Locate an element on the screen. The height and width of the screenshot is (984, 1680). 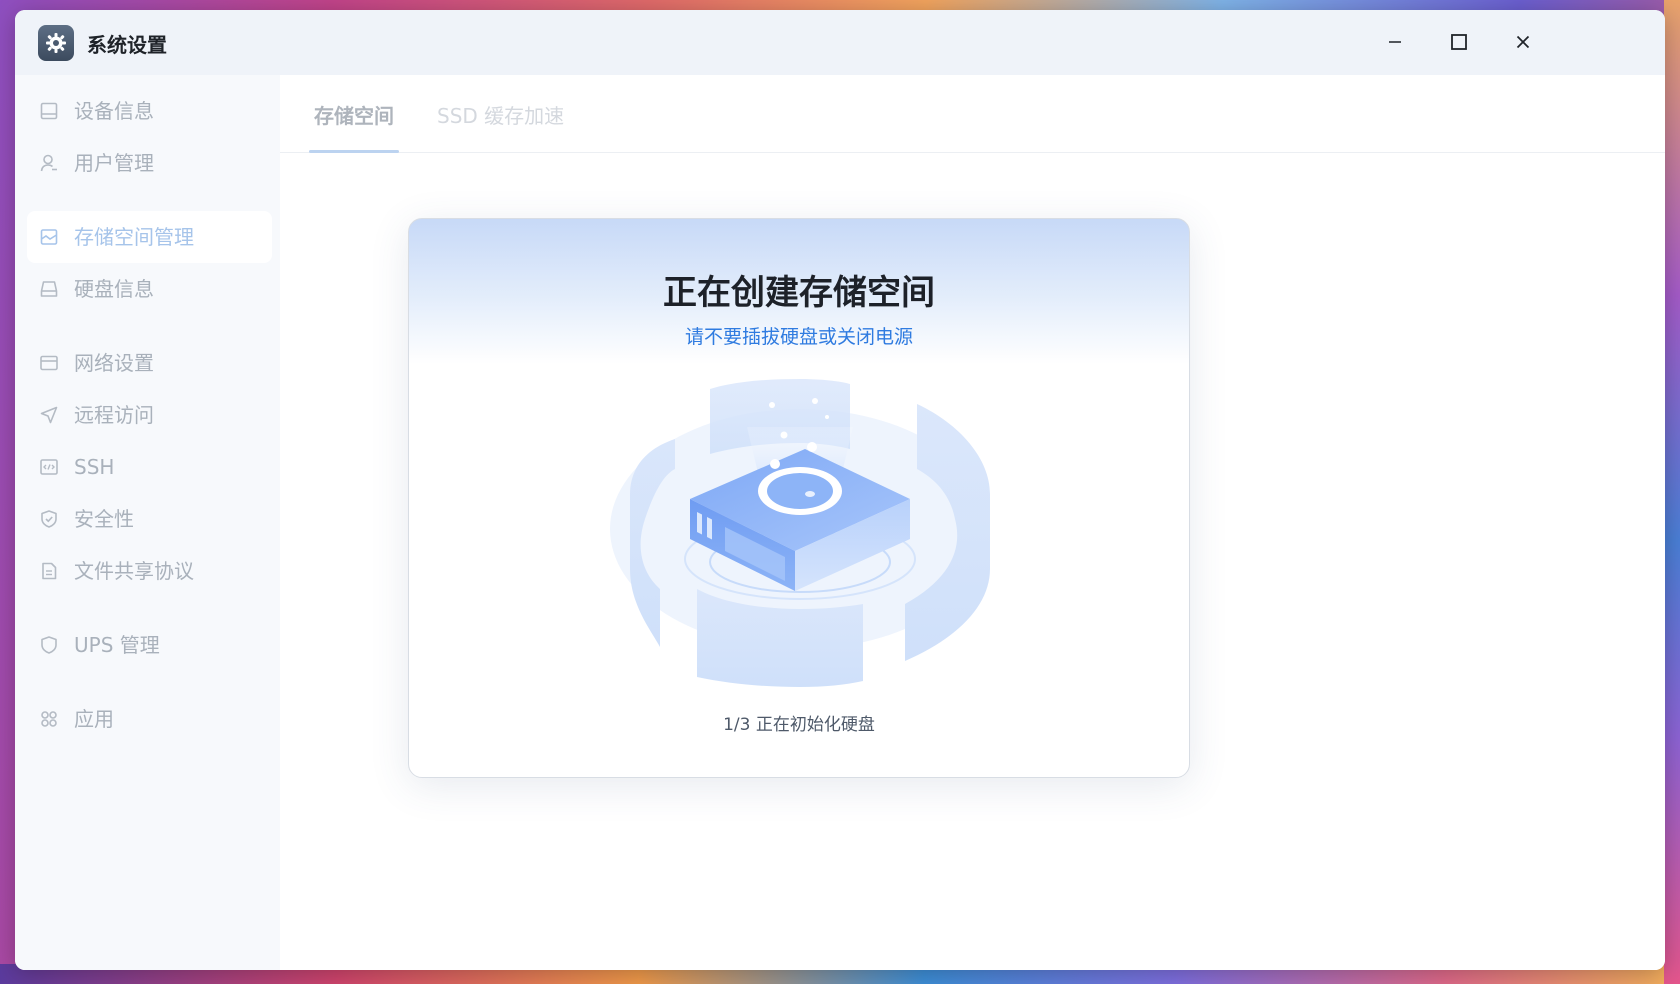
sidebar-item-label: 远程访问 is located at coordinates (114, 415).